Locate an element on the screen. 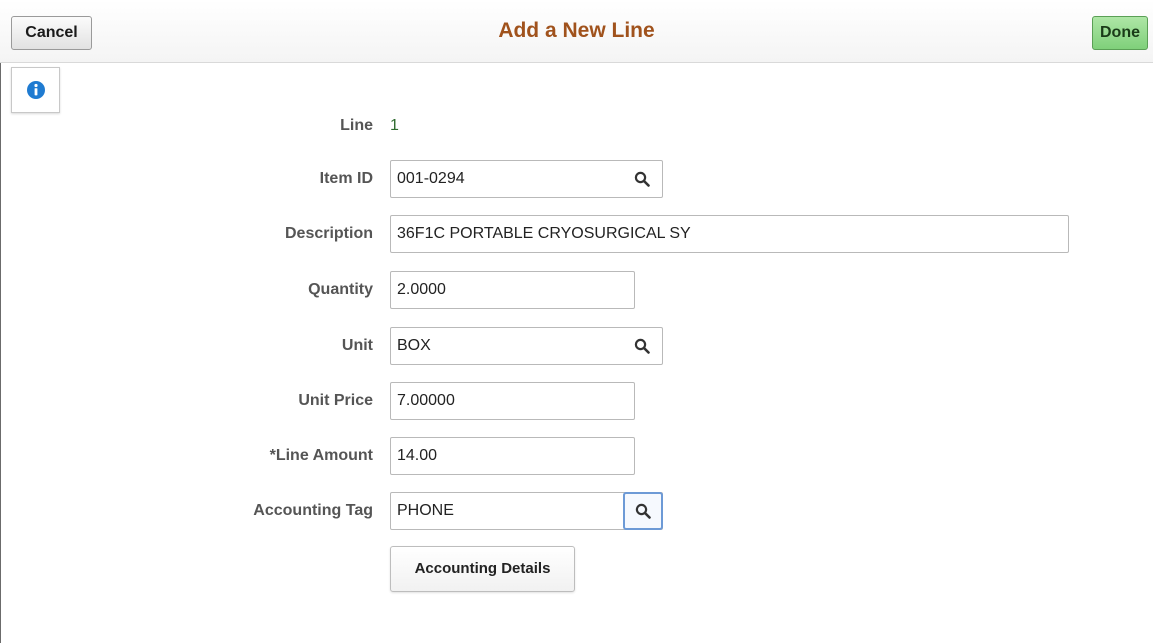 The height and width of the screenshot is (643, 1153). quantity-input is located at coordinates (507, 290).